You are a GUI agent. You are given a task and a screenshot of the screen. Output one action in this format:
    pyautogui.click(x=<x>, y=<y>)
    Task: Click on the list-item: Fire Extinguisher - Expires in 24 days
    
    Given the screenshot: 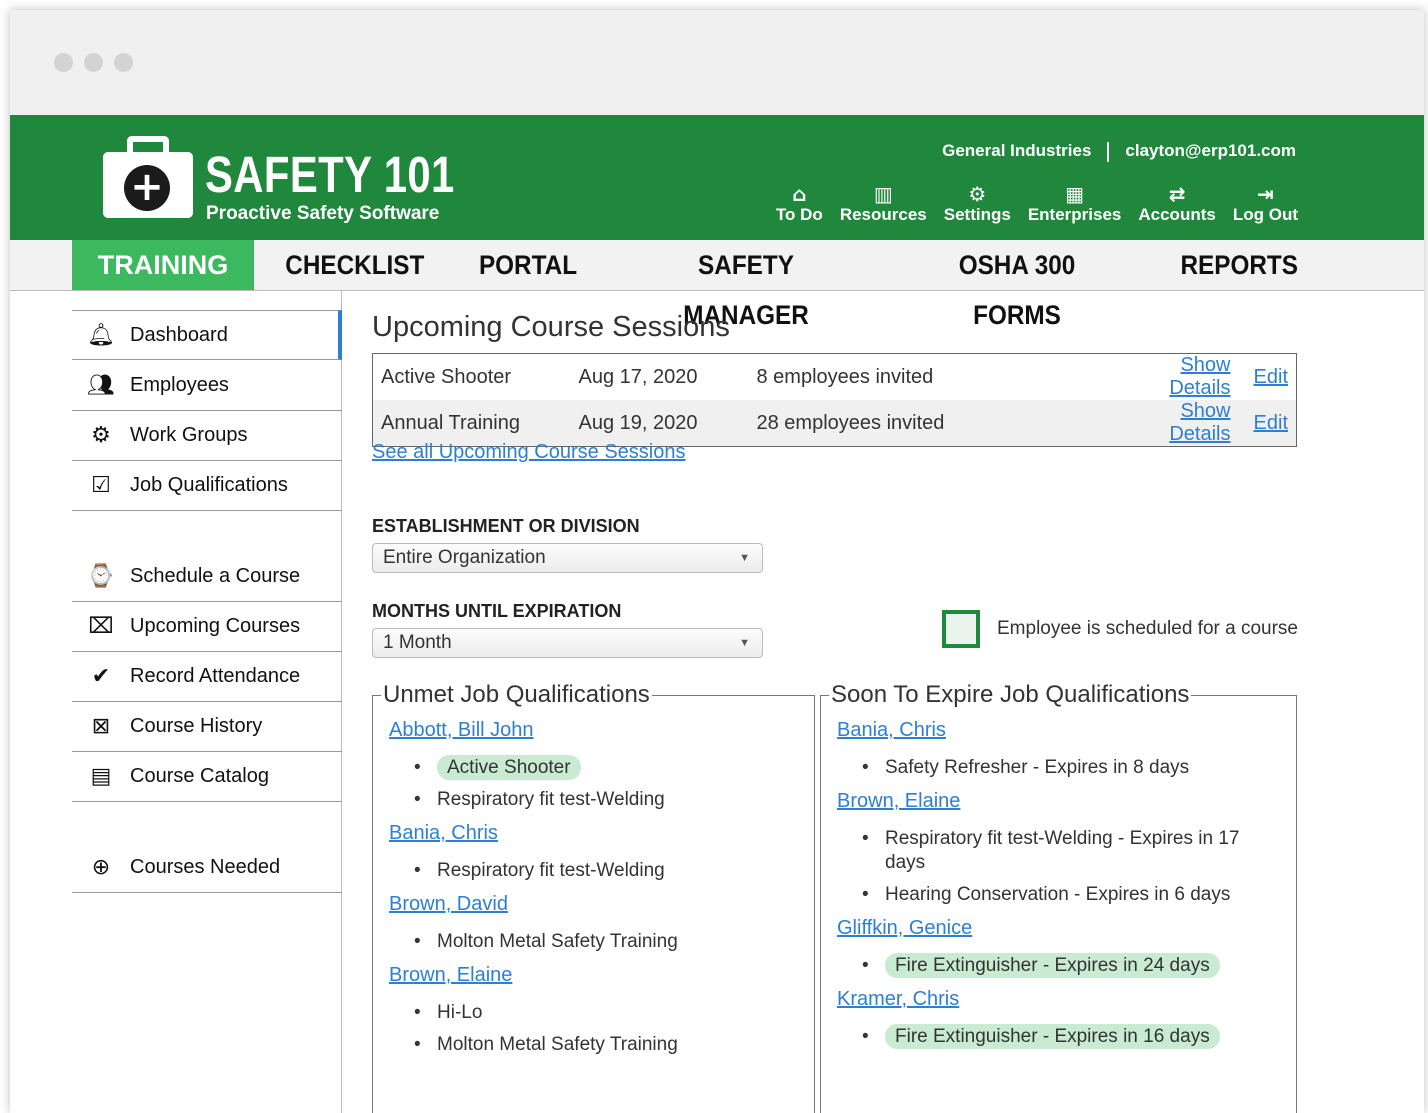 What is the action you would take?
    pyautogui.click(x=1058, y=965)
    